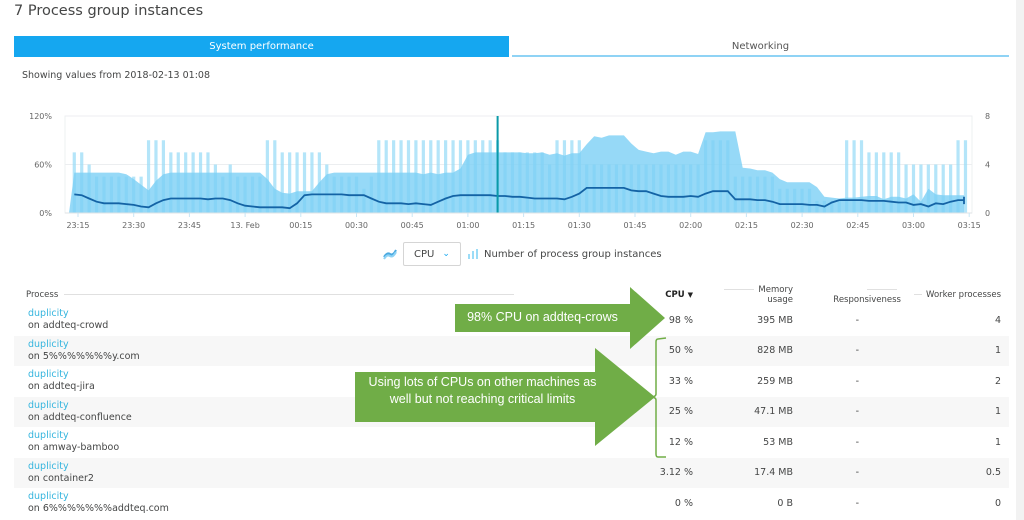 The image size is (1024, 520). Describe the element at coordinates (1020, 260) in the screenshot. I see `page-scrollbar` at that location.